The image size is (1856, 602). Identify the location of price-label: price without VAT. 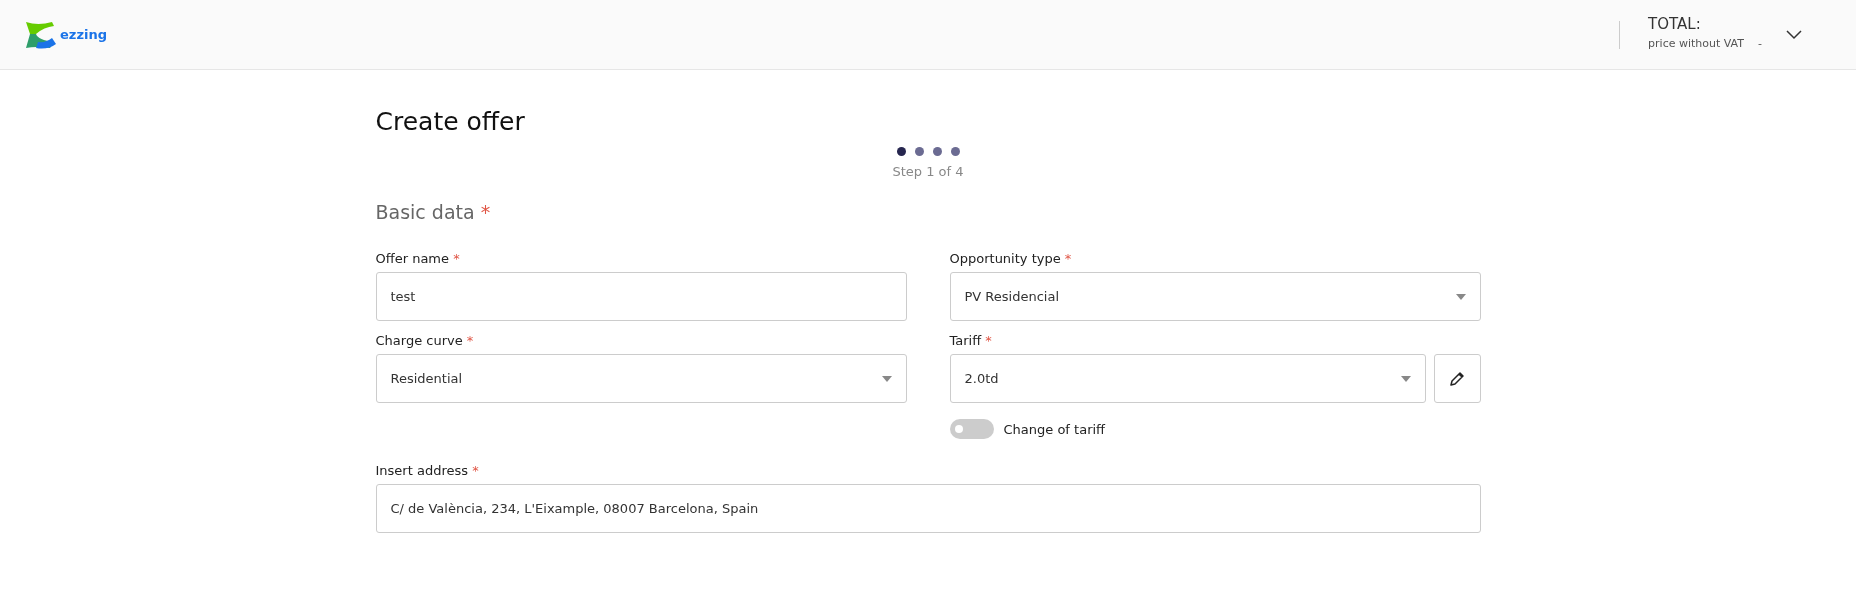
(1696, 43).